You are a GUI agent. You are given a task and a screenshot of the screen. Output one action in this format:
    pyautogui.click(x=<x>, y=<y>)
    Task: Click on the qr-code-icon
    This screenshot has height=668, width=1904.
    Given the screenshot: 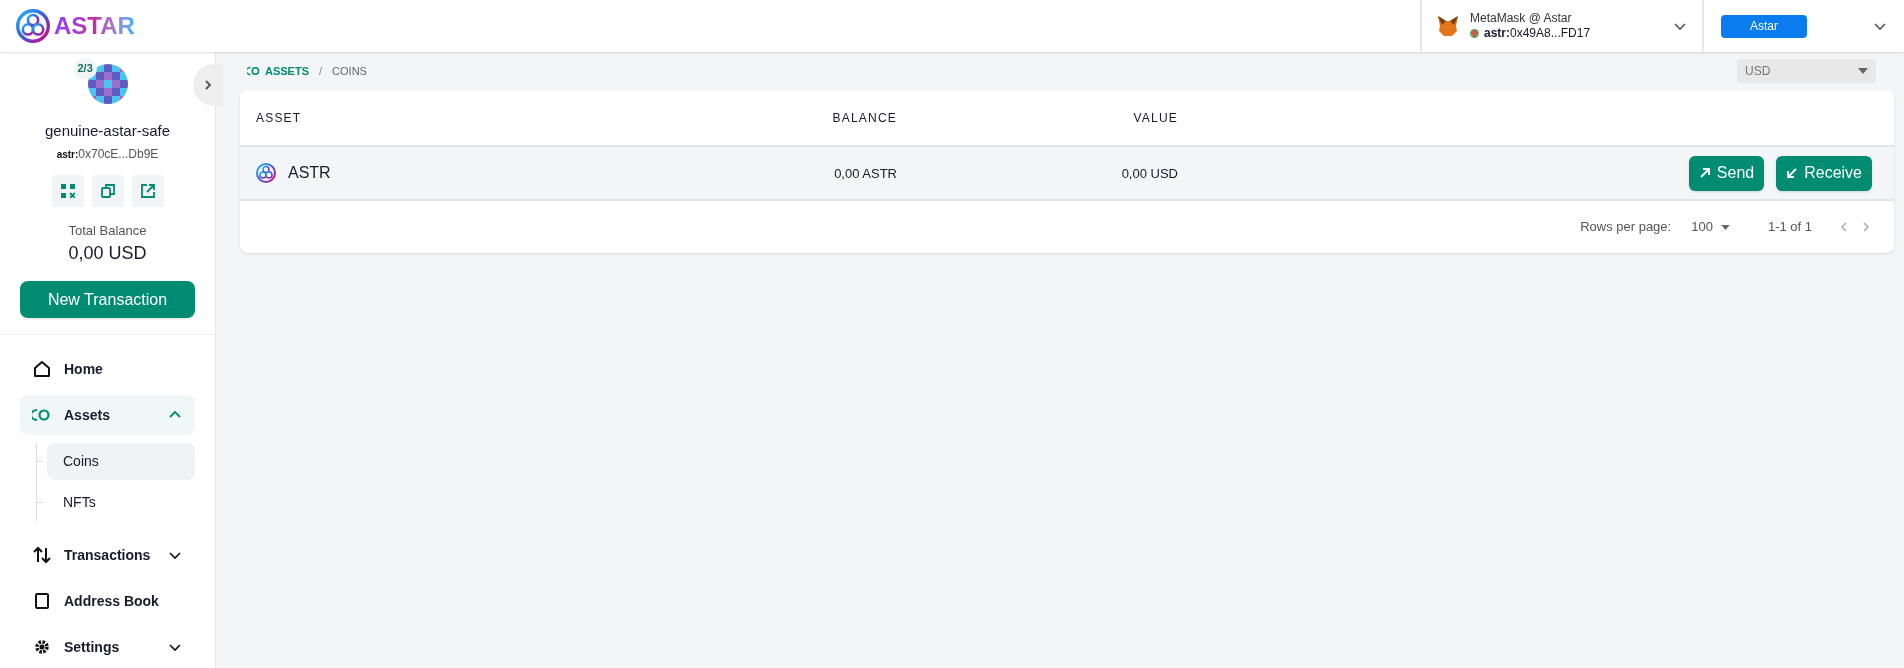 What is the action you would take?
    pyautogui.click(x=67, y=190)
    